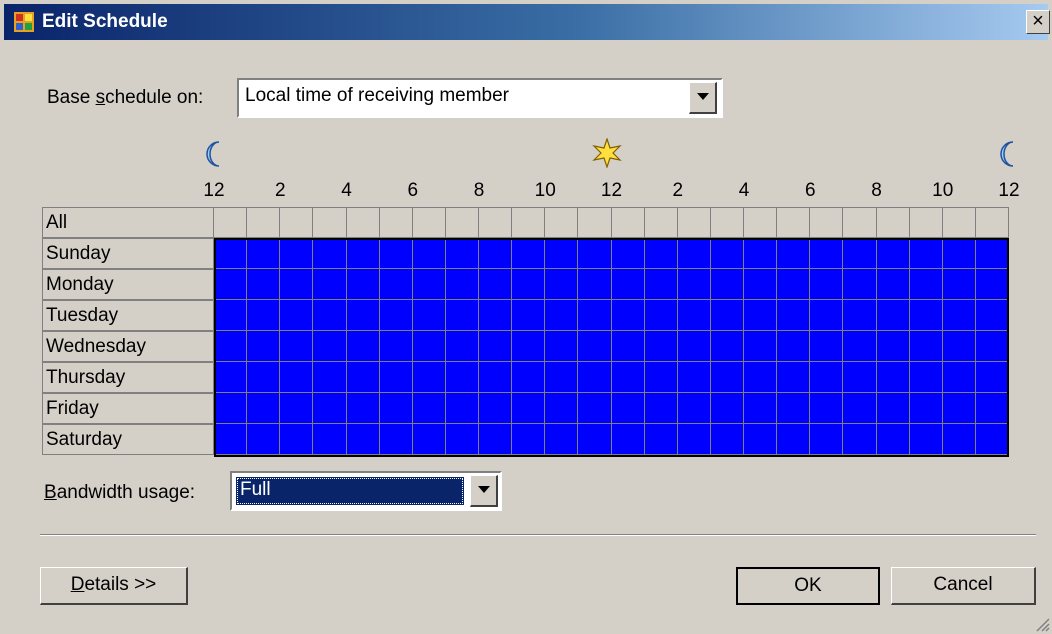 This screenshot has height=634, width=1052. Describe the element at coordinates (128, 377) in the screenshot. I see `day-row-label: Thursday` at that location.